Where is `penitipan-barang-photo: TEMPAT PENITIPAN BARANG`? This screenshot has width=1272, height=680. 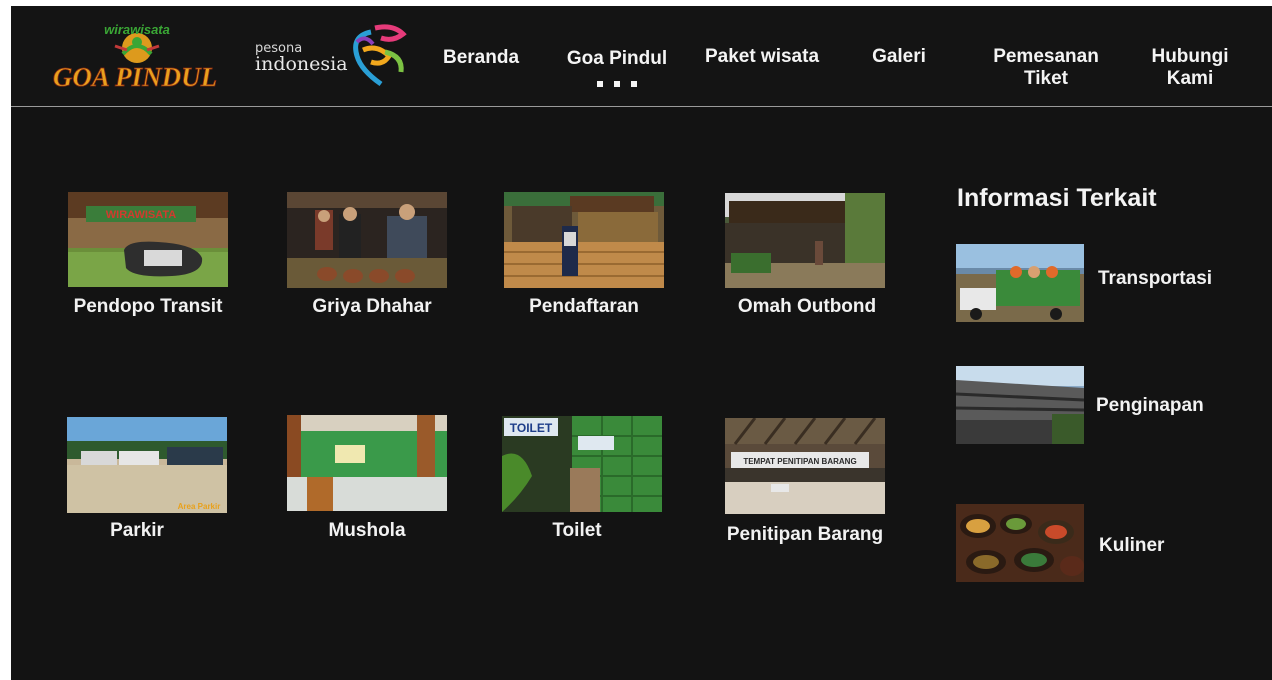 penitipan-barang-photo: TEMPAT PENITIPAN BARANG is located at coordinates (805, 466).